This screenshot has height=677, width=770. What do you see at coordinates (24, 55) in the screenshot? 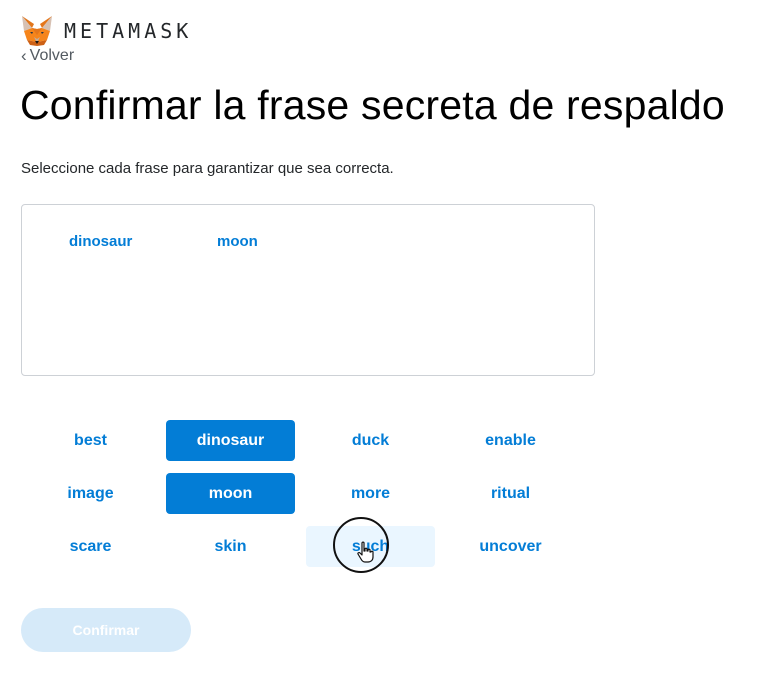
I see `chevron-left-icon: ‹` at bounding box center [24, 55].